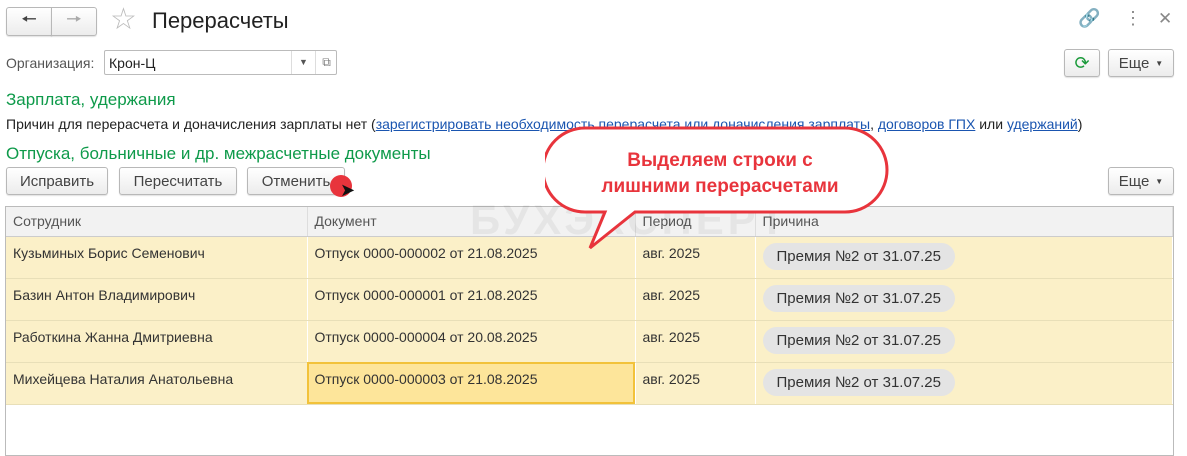 The height and width of the screenshot is (456, 1187). Describe the element at coordinates (220, 62) in the screenshot. I see `org-field: Крон-Ц ▼ ⧉` at that location.